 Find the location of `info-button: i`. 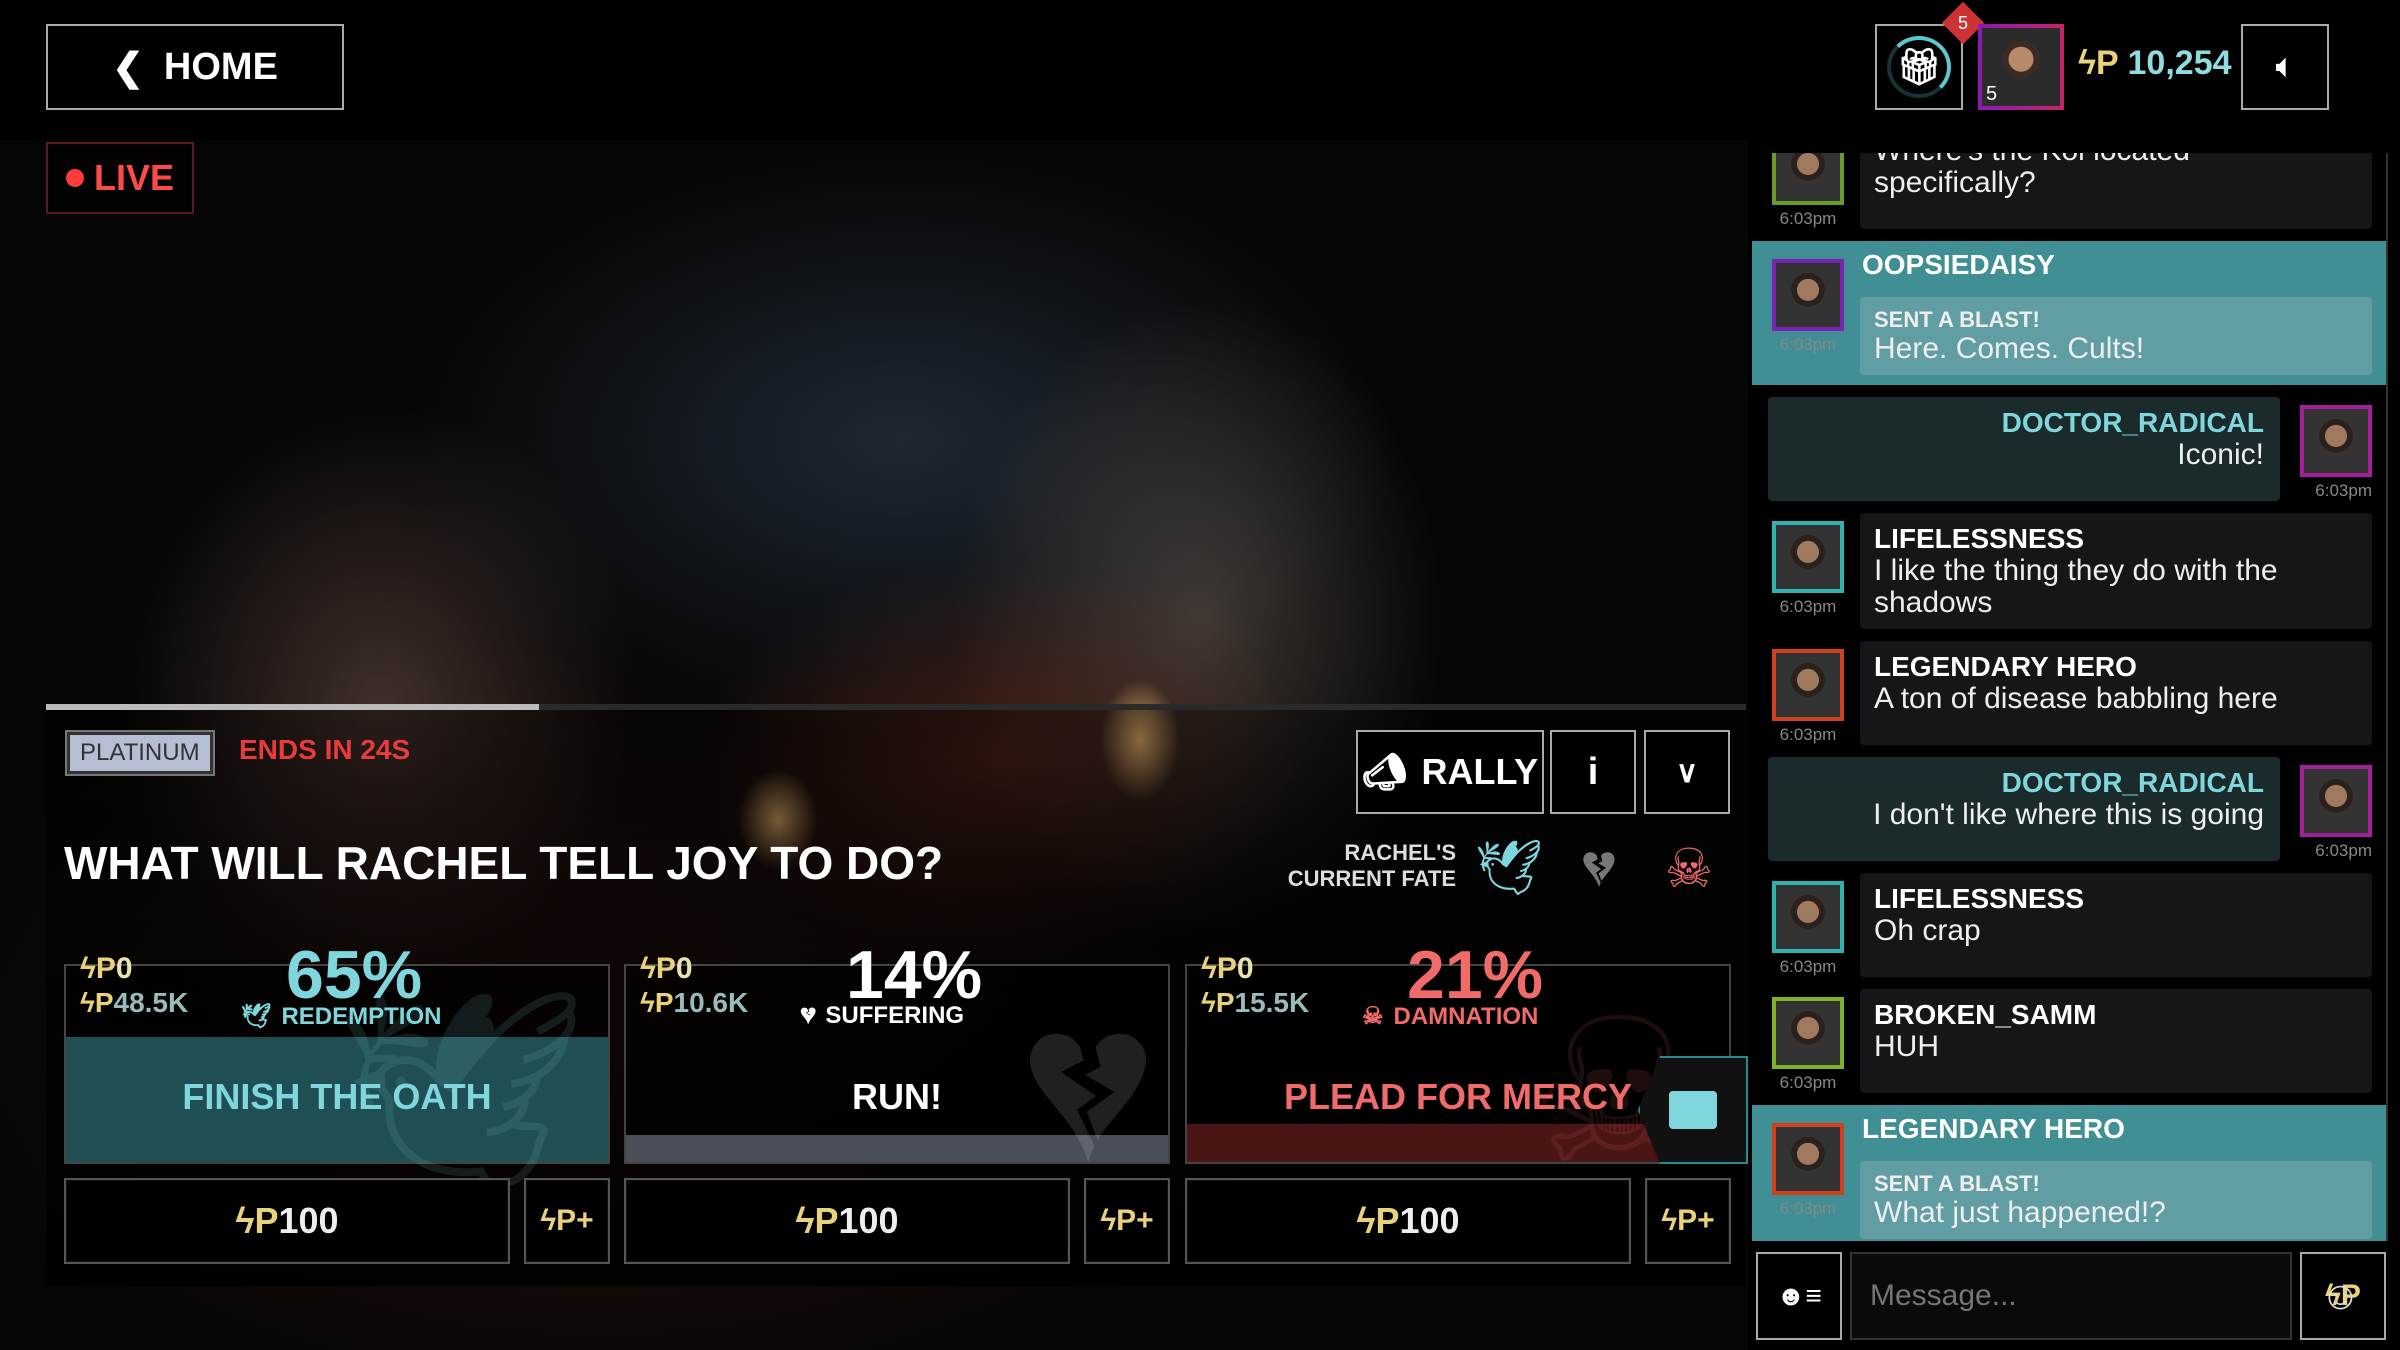

info-button: i is located at coordinates (1593, 772).